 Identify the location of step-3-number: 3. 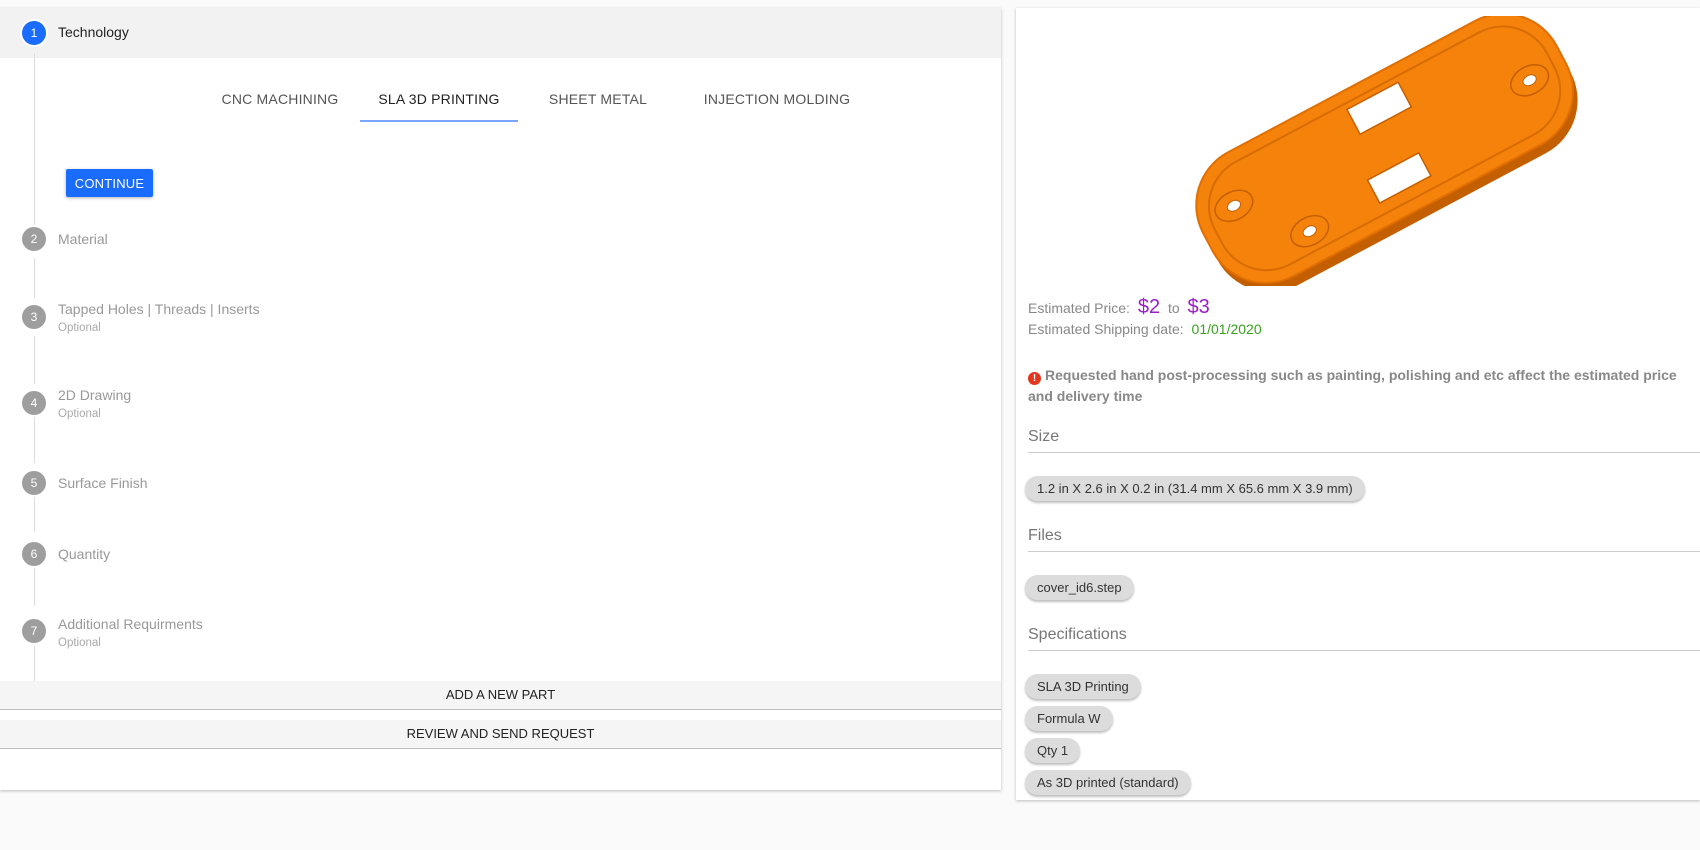
(34, 317).